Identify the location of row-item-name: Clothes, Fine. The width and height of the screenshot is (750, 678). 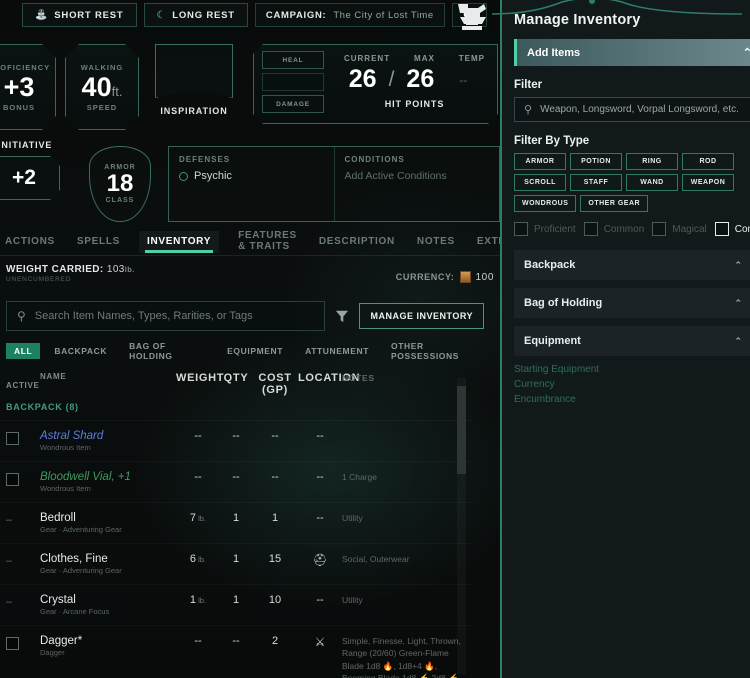
(74, 559).